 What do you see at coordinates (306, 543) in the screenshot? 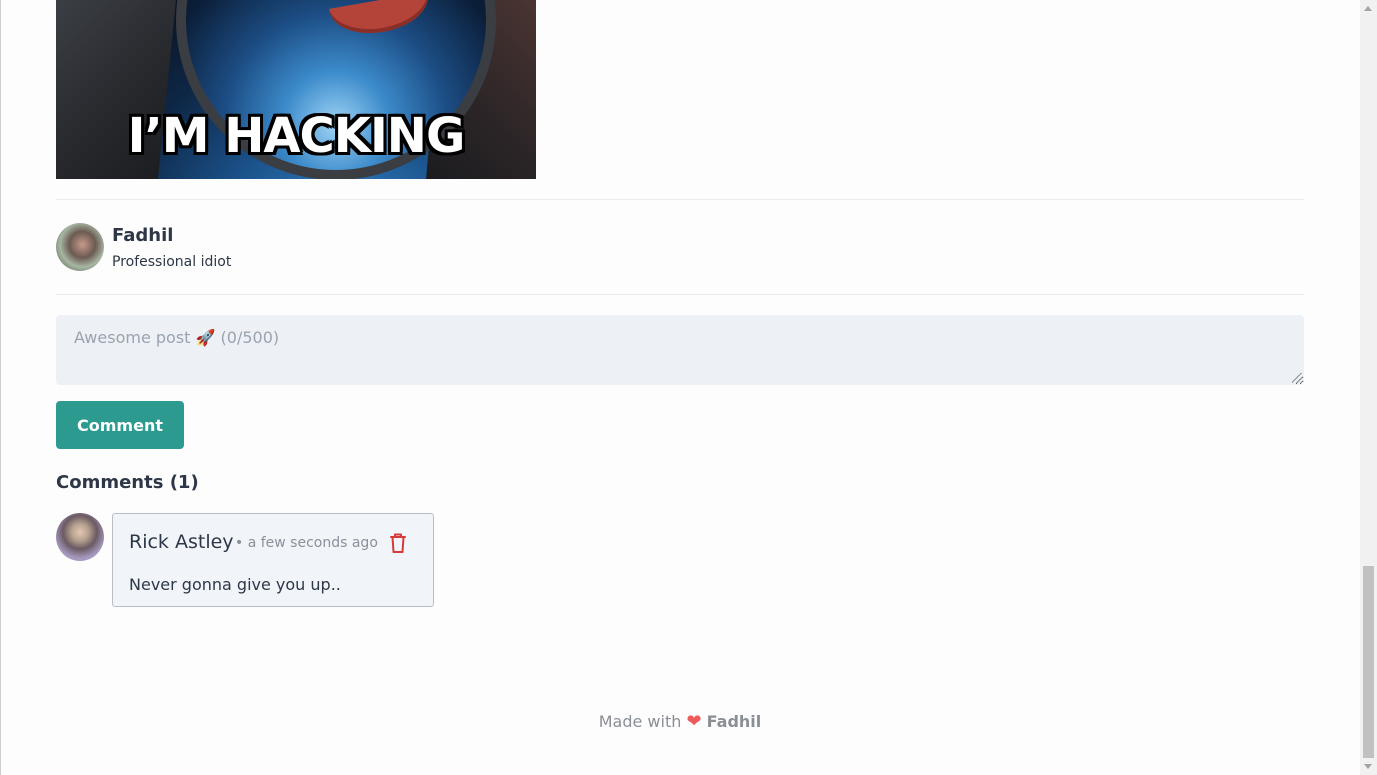
I see `comment-timestamp: • a few seconds ago` at bounding box center [306, 543].